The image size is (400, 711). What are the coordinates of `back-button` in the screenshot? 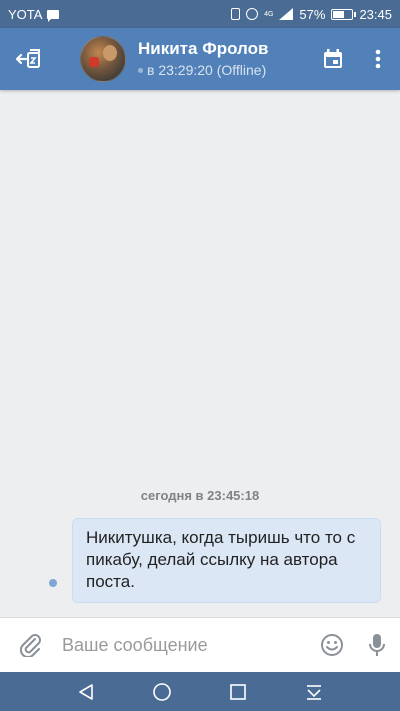 It's located at (29, 59).